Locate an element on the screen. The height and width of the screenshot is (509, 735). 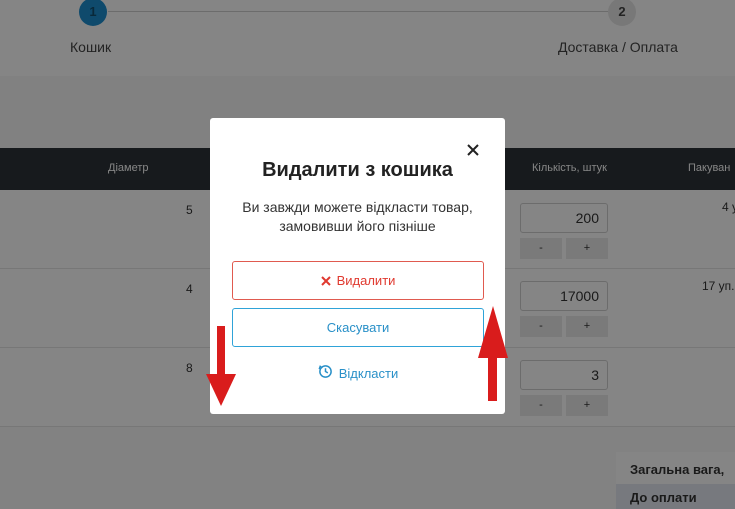
dialog-title: Видалити з кошика is located at coordinates (357, 170).